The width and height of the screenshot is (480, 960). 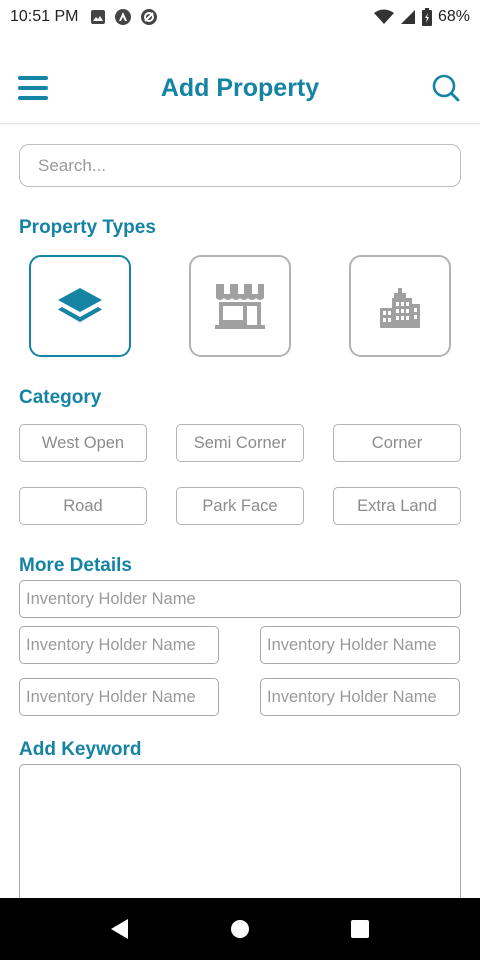 I want to click on recents-button, so click(x=360, y=929).